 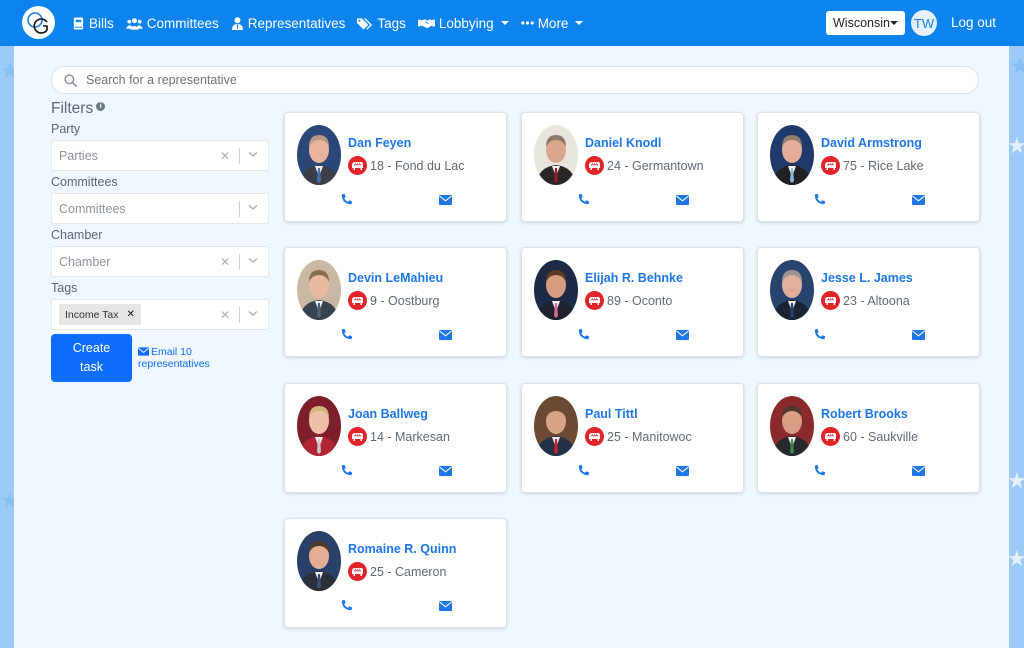 What do you see at coordinates (160, 261) in the screenshot?
I see `chamber-select: Chamber ✕` at bounding box center [160, 261].